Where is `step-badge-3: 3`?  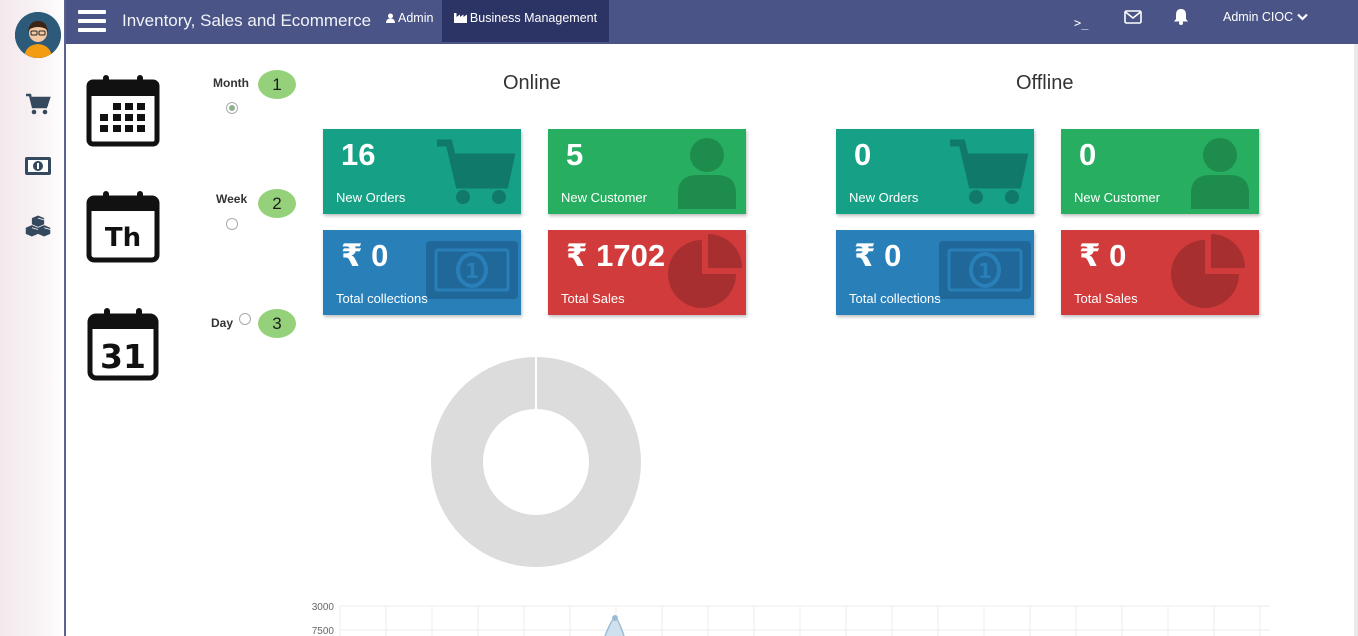
step-badge-3: 3 is located at coordinates (277, 323).